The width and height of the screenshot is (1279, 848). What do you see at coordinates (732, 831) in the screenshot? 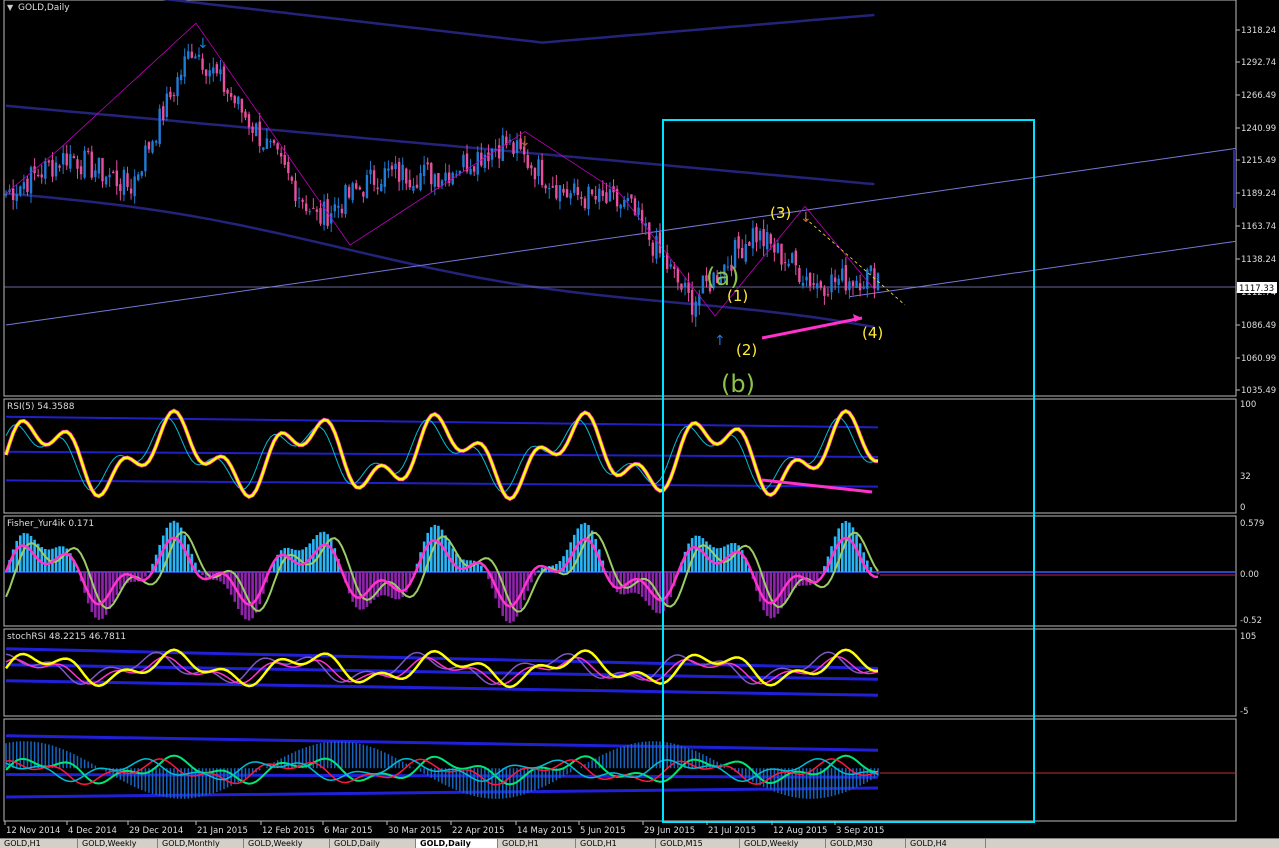
I see `date-label: 21 Jul 2015` at bounding box center [732, 831].